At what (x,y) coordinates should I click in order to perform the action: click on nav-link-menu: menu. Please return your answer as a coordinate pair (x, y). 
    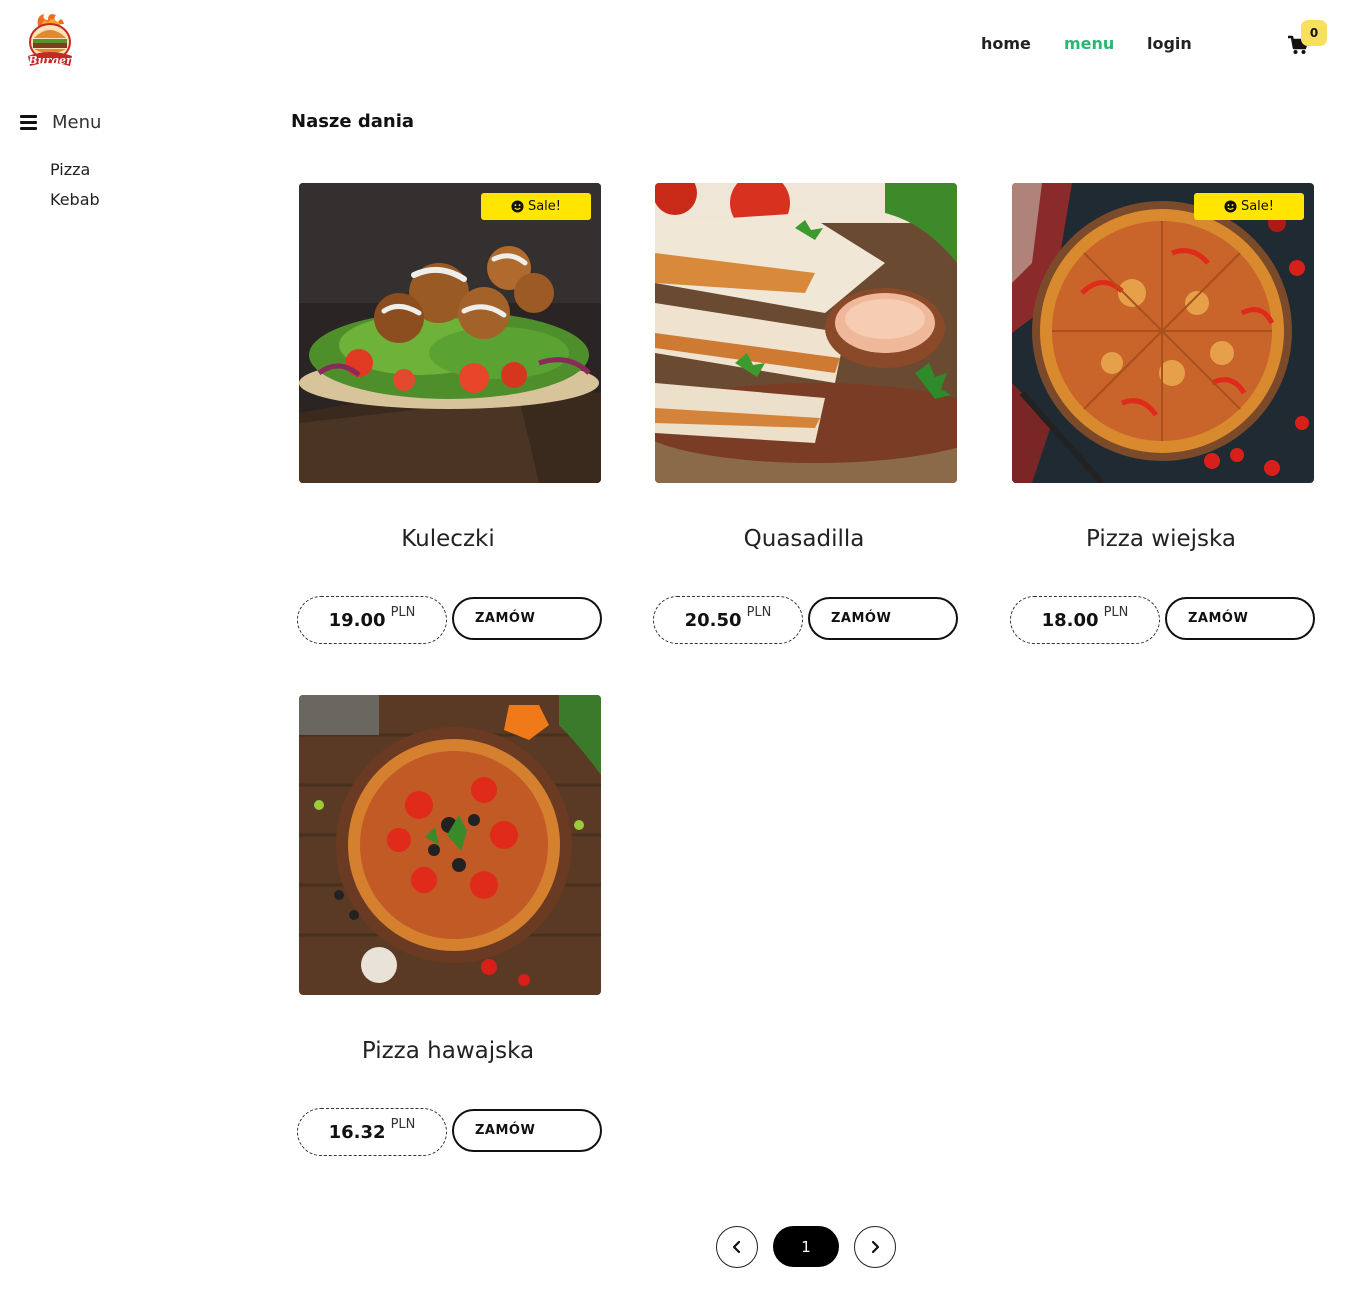
    Looking at the image, I should click on (1089, 43).